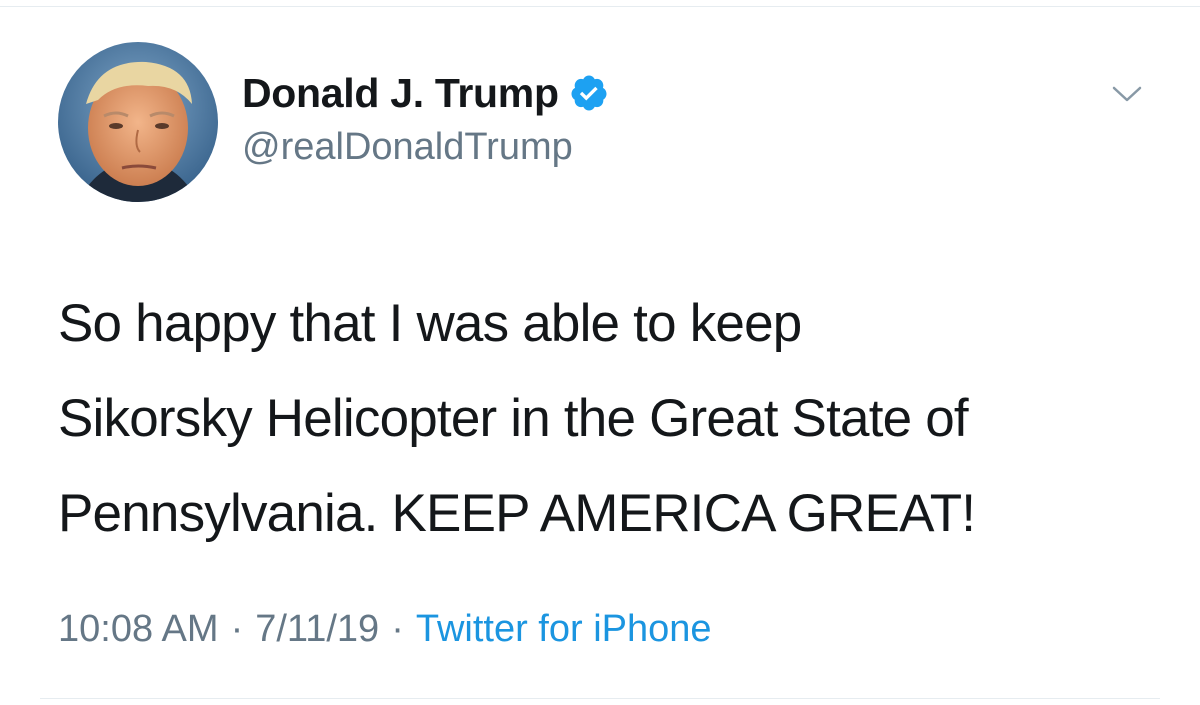 This screenshot has width=1200, height=705. I want to click on tweet-metadata: 10:08 AM · 7/11/19 · Twitter for iPhone, so click(385, 629).